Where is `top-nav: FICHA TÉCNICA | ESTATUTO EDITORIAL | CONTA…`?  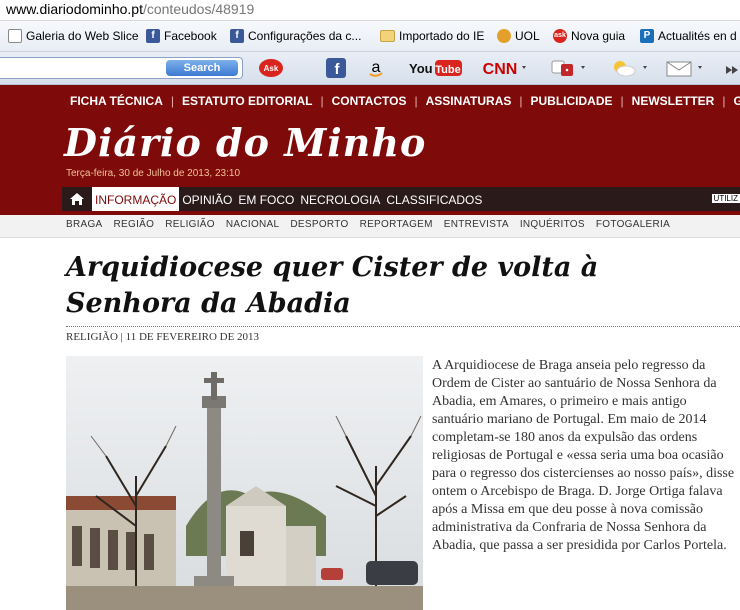
top-nav: FICHA TÉCNICA | ESTATUTO EDITORIAL | CONTA… is located at coordinates (401, 101).